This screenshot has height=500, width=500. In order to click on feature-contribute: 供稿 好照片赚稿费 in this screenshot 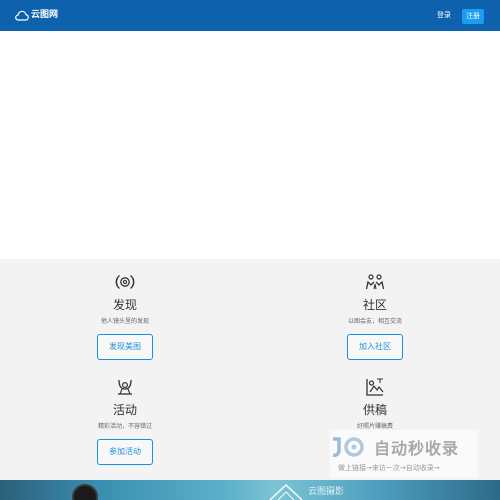, I will do `click(375, 404)`.